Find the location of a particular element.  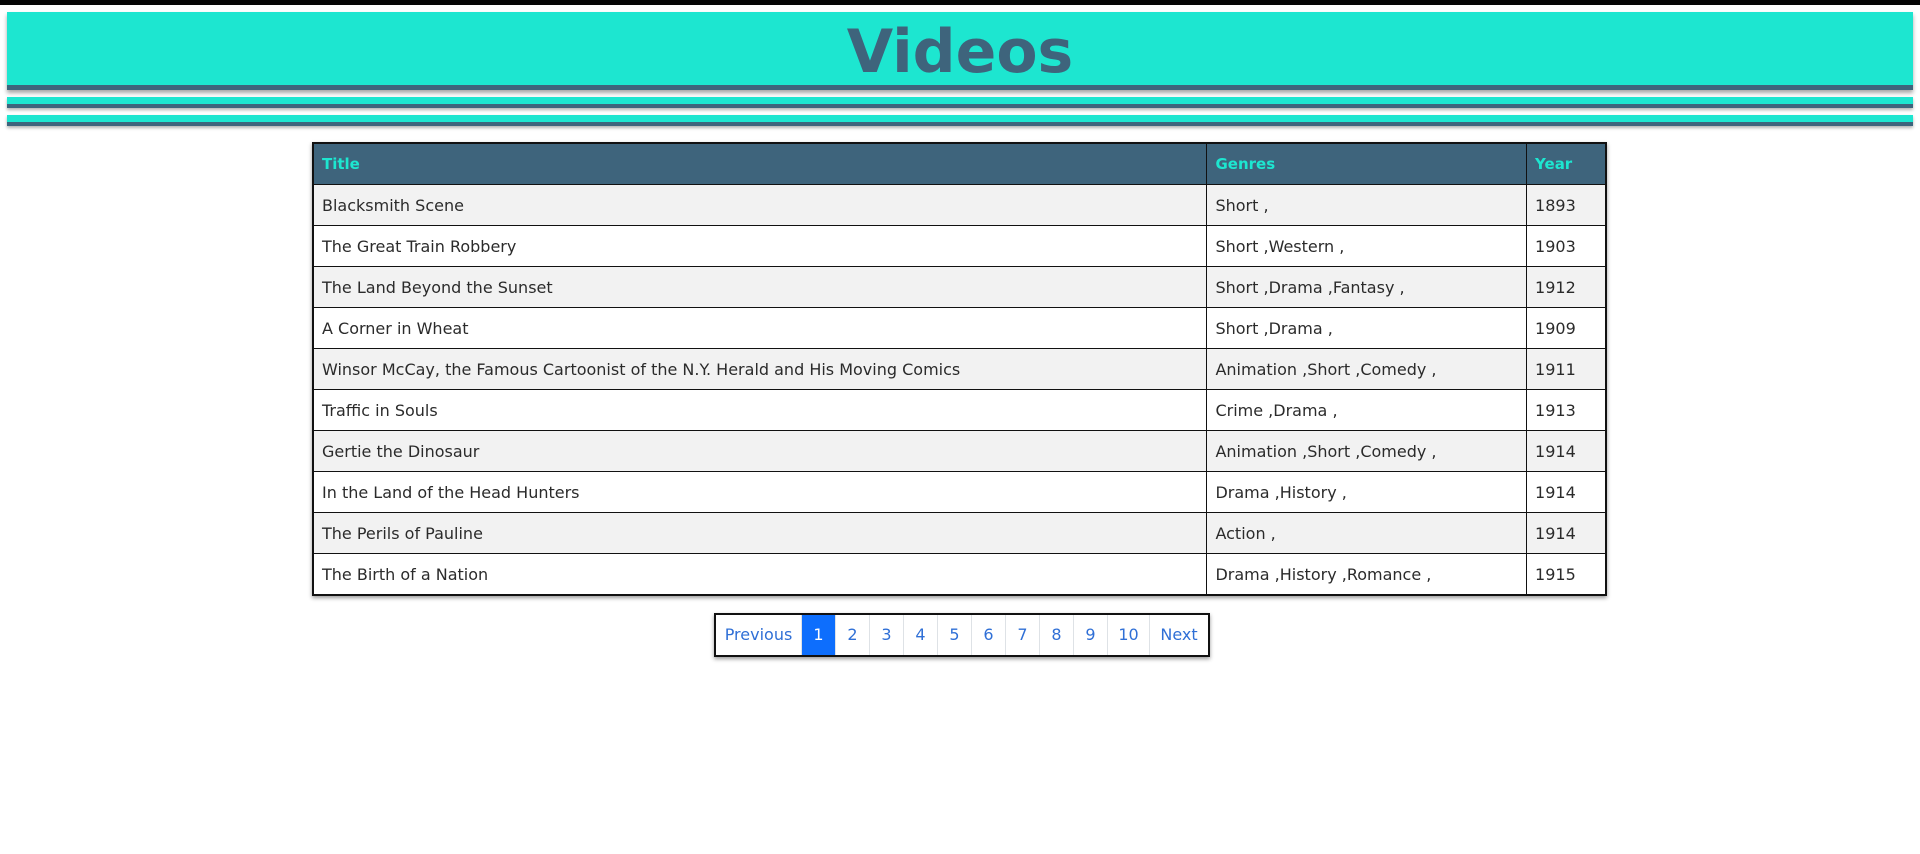

cell-title: The Perils of Pauline is located at coordinates (760, 533).